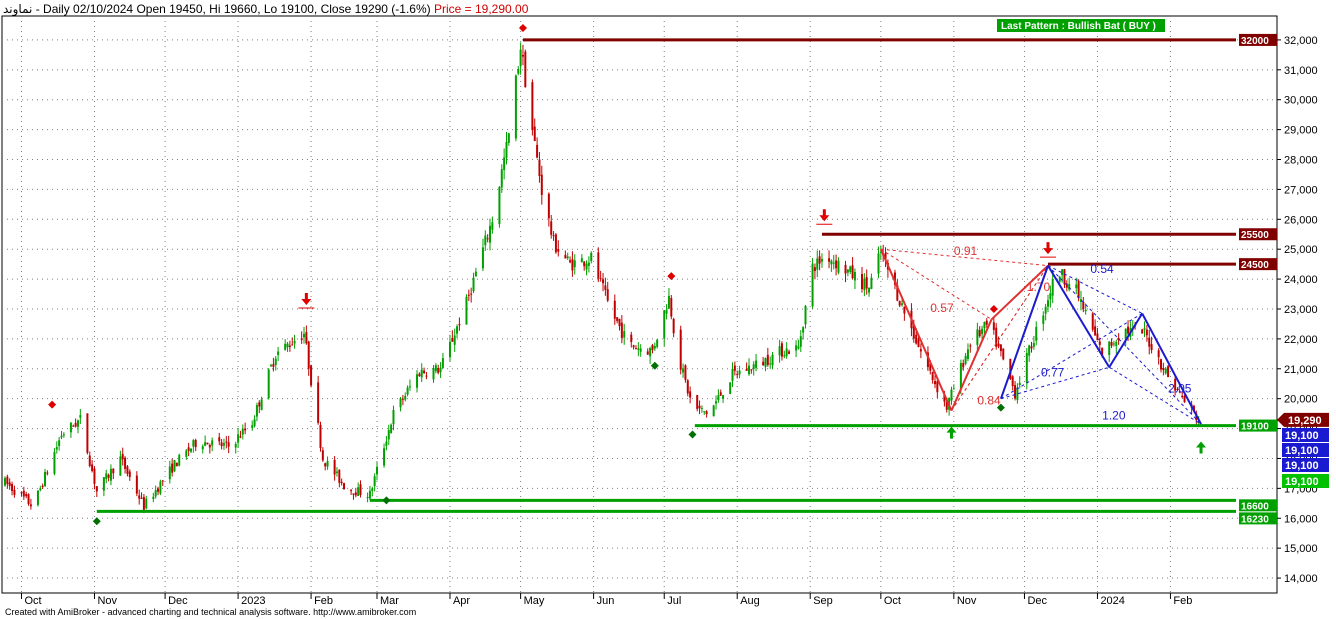  Describe the element at coordinates (1255, 519) in the screenshot. I see `level-label: 16230` at that location.